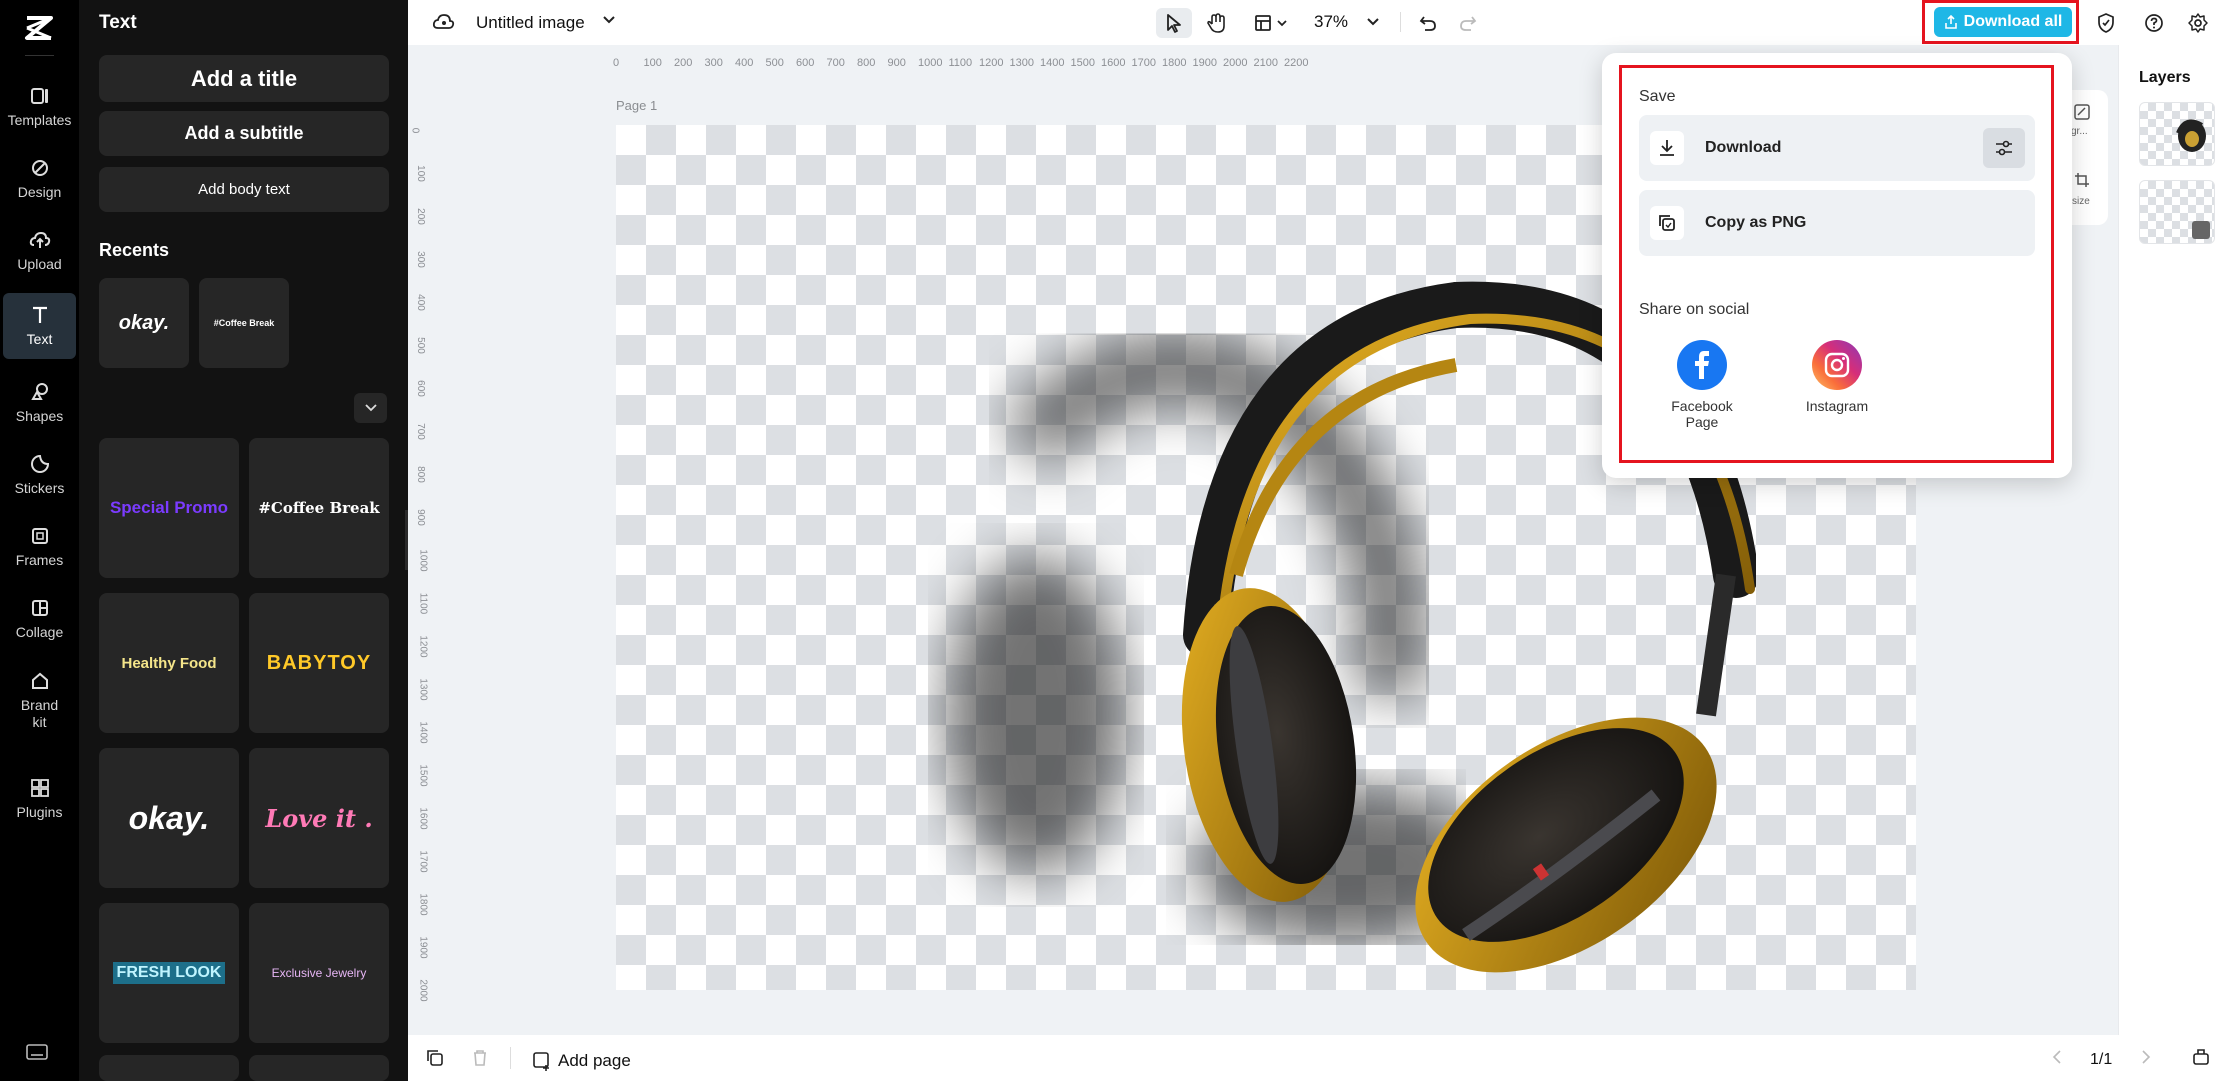 The image size is (2218, 1081). I want to click on top-bar: Untitled image 37% Download all, so click(1313, 22).